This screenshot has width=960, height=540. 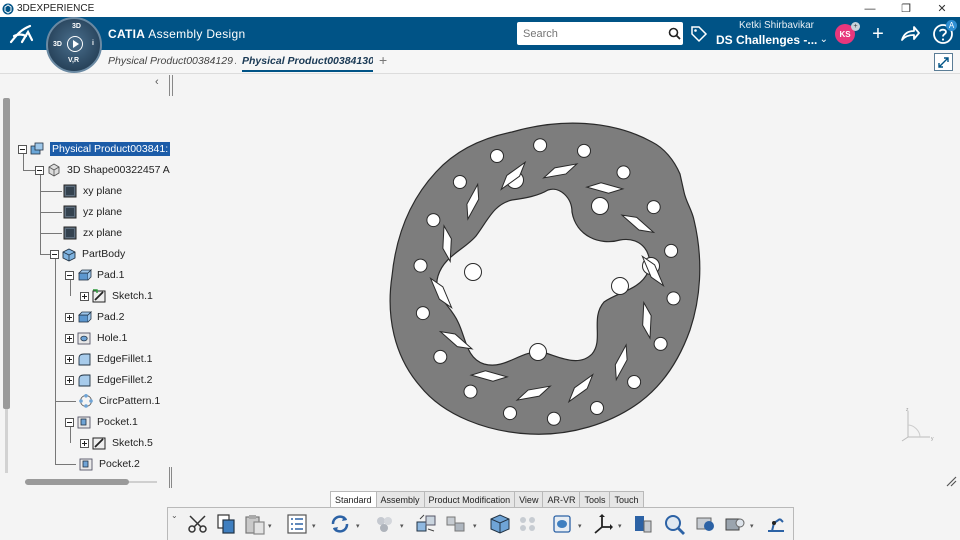 I want to click on paste-dropdown-icon: ▾, so click(x=270, y=526).